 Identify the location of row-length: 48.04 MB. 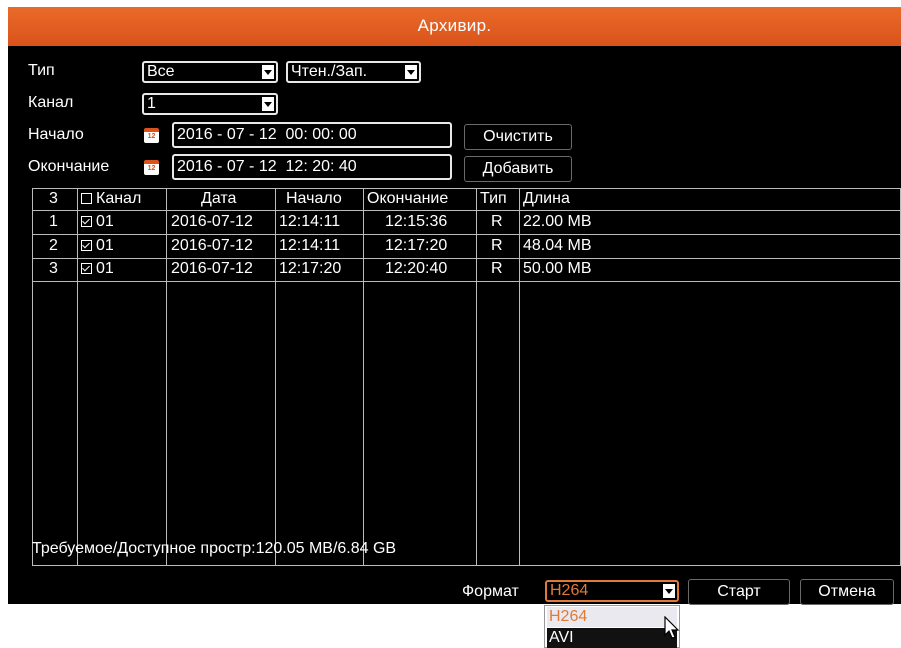
(557, 245).